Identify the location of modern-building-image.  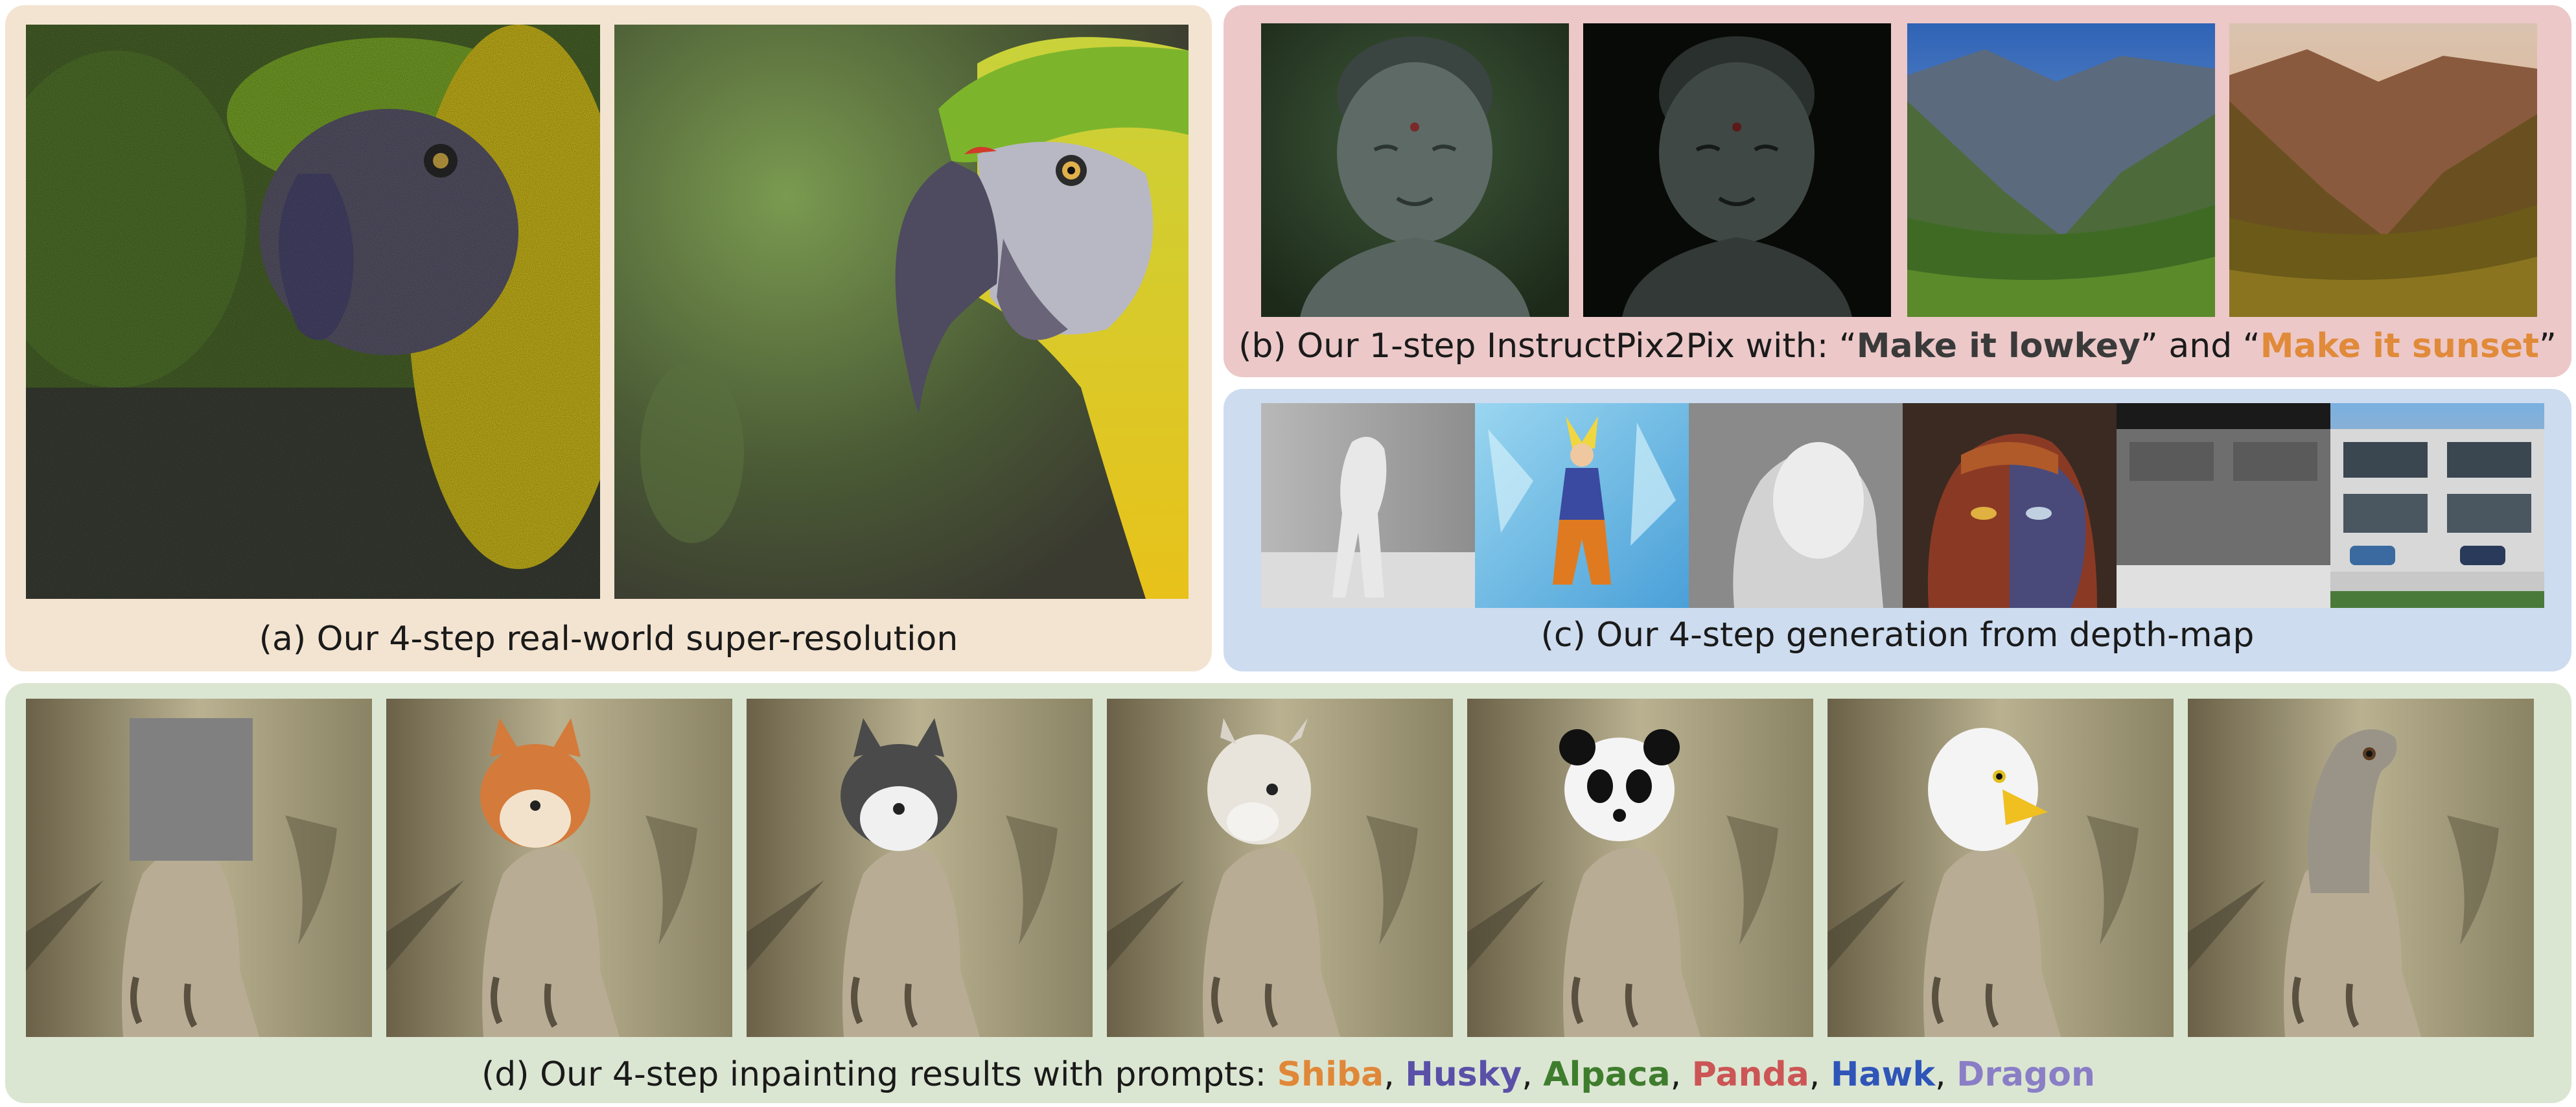
(2437, 505).